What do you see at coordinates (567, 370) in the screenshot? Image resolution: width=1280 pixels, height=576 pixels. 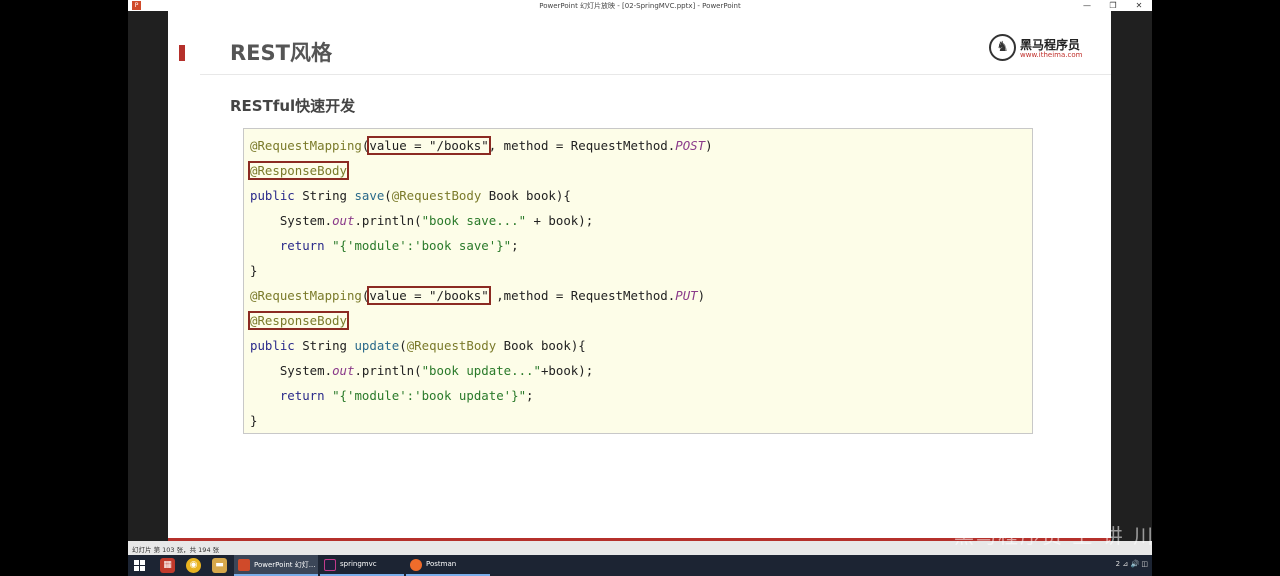 I see `code-token: +book);` at bounding box center [567, 370].